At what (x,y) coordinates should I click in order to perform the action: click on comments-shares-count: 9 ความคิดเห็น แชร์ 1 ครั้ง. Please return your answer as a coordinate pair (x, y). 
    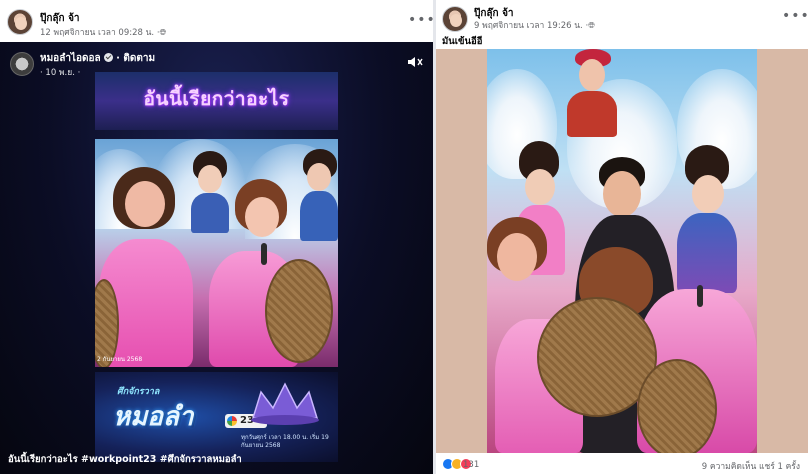
    Looking at the image, I should click on (751, 466).